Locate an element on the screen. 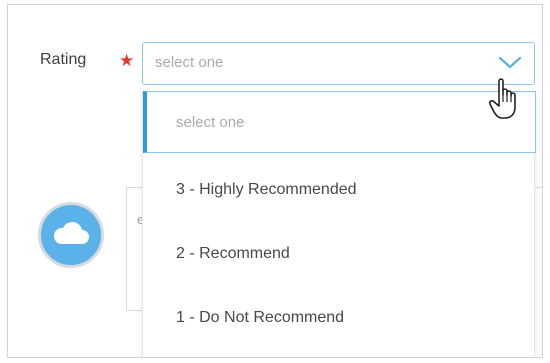 The image size is (550, 363). required-star-icon: ★ is located at coordinates (127, 60).